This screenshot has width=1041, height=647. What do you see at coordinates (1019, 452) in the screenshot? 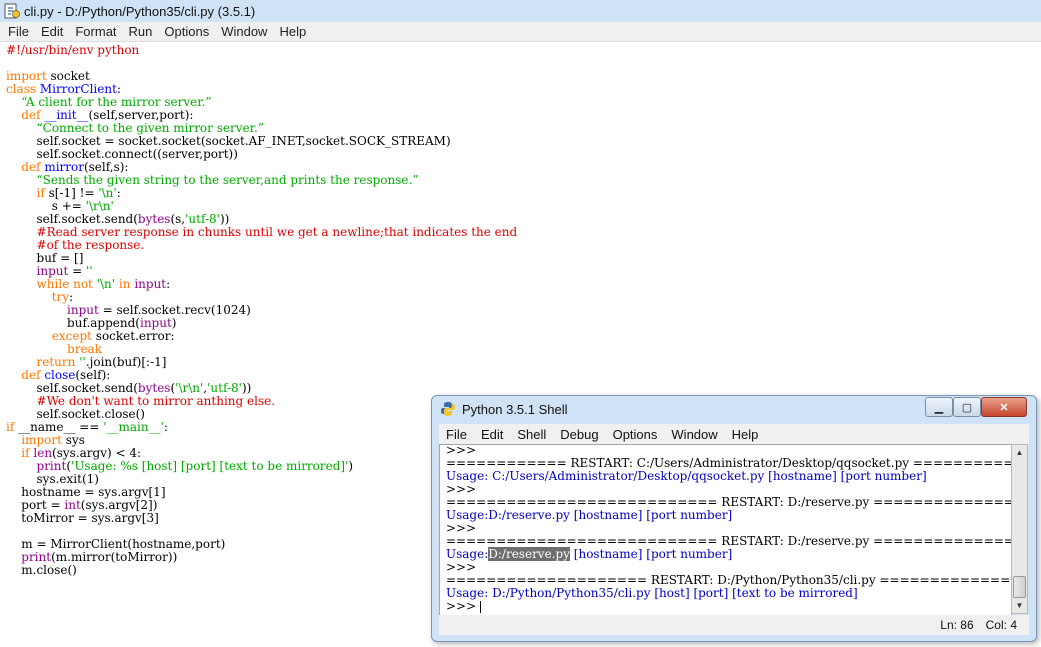
I see `scroll-up-arrow-icon: ▲` at bounding box center [1019, 452].